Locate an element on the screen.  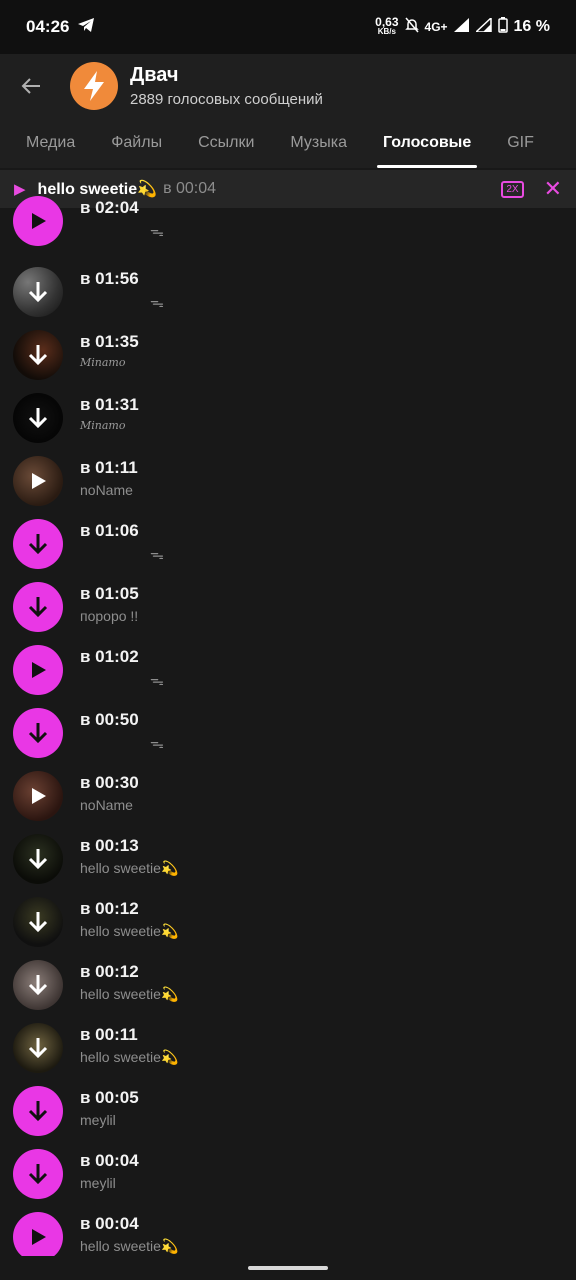
tab-media: Медиа is located at coordinates (46, 143).